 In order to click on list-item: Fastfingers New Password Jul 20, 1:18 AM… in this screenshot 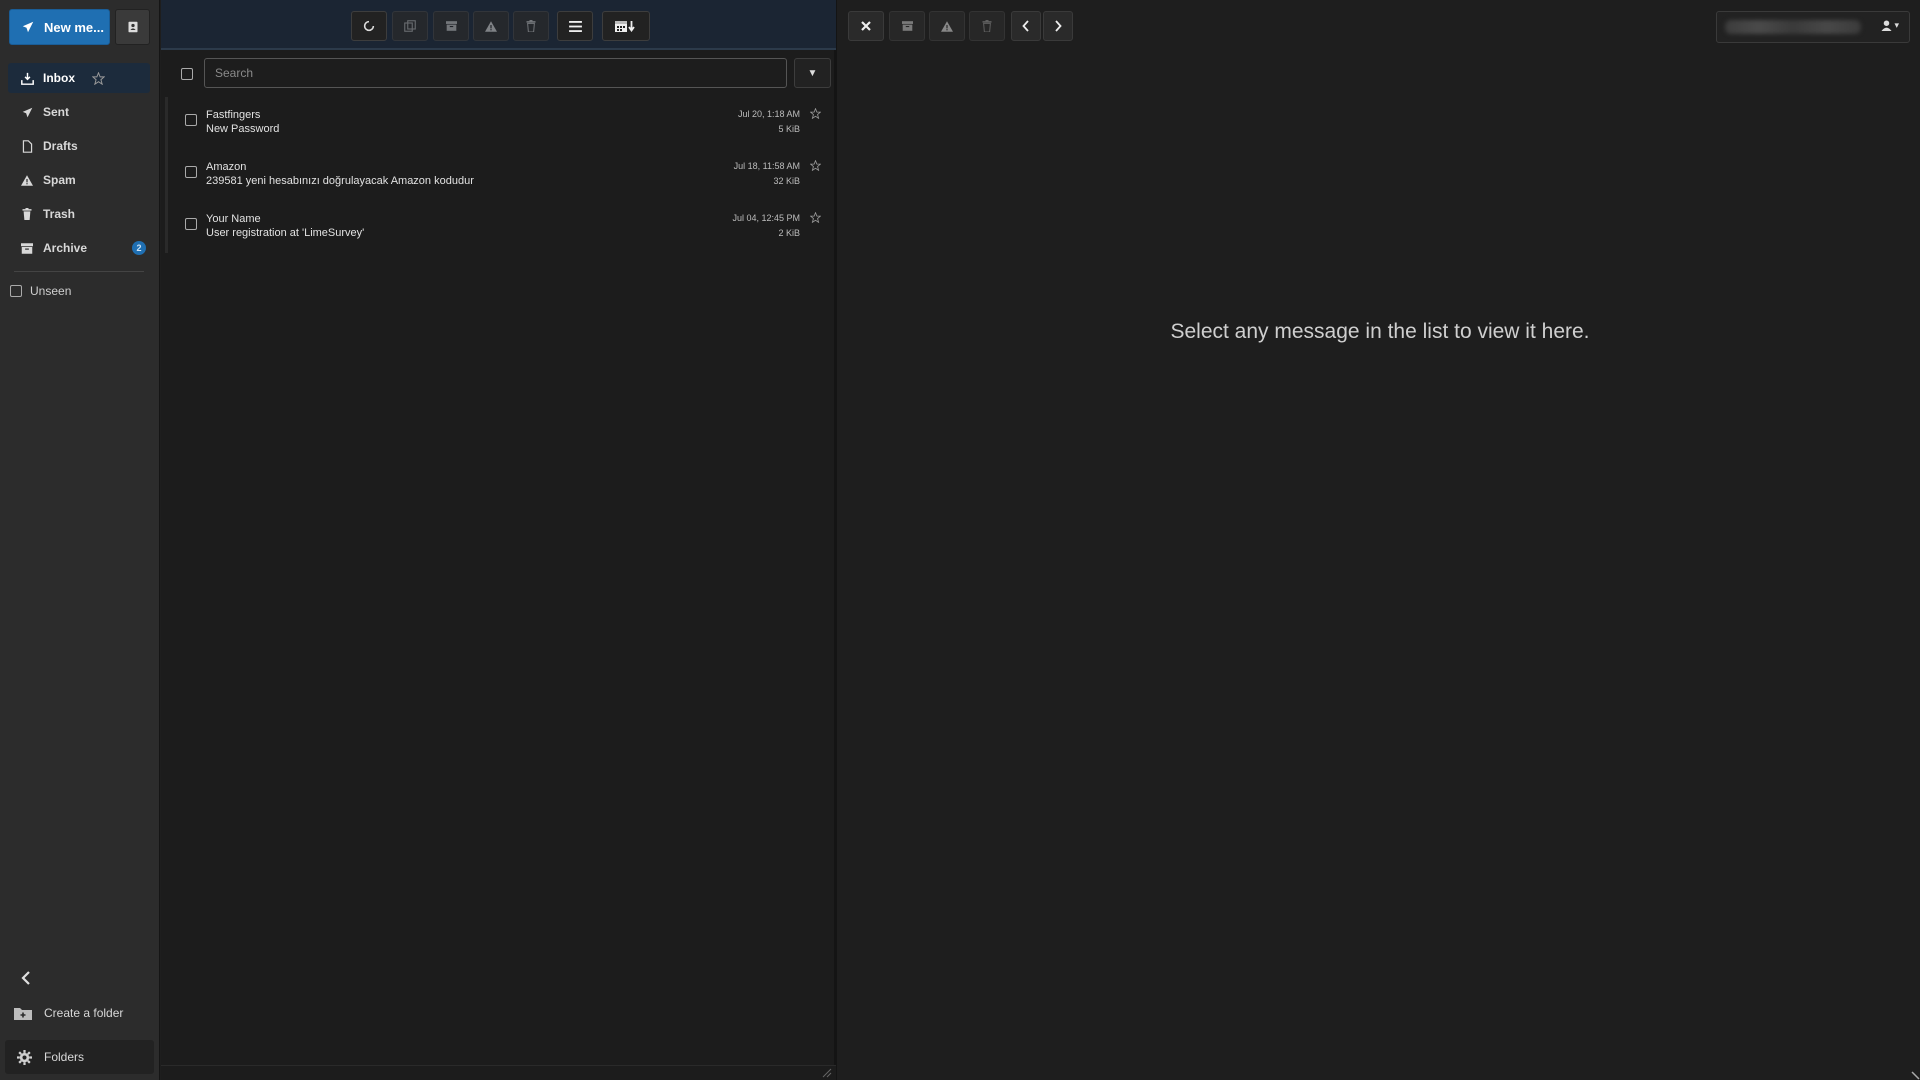, I will do `click(500, 123)`.